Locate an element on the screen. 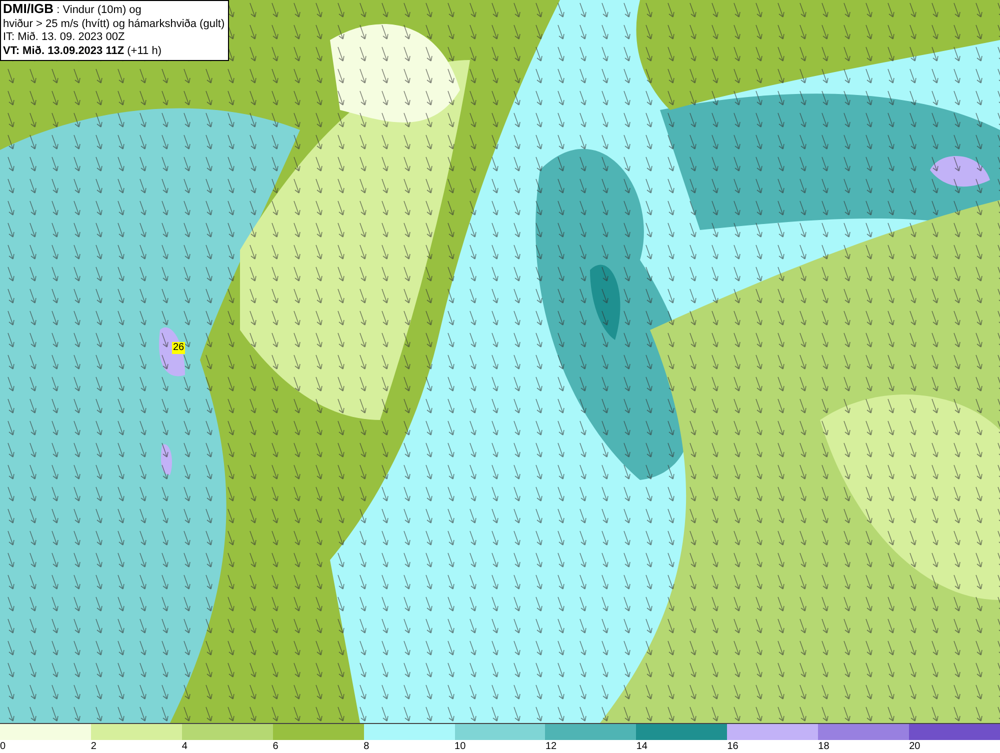 This screenshot has height=753, width=1000. scale-label: 8 is located at coordinates (367, 746).